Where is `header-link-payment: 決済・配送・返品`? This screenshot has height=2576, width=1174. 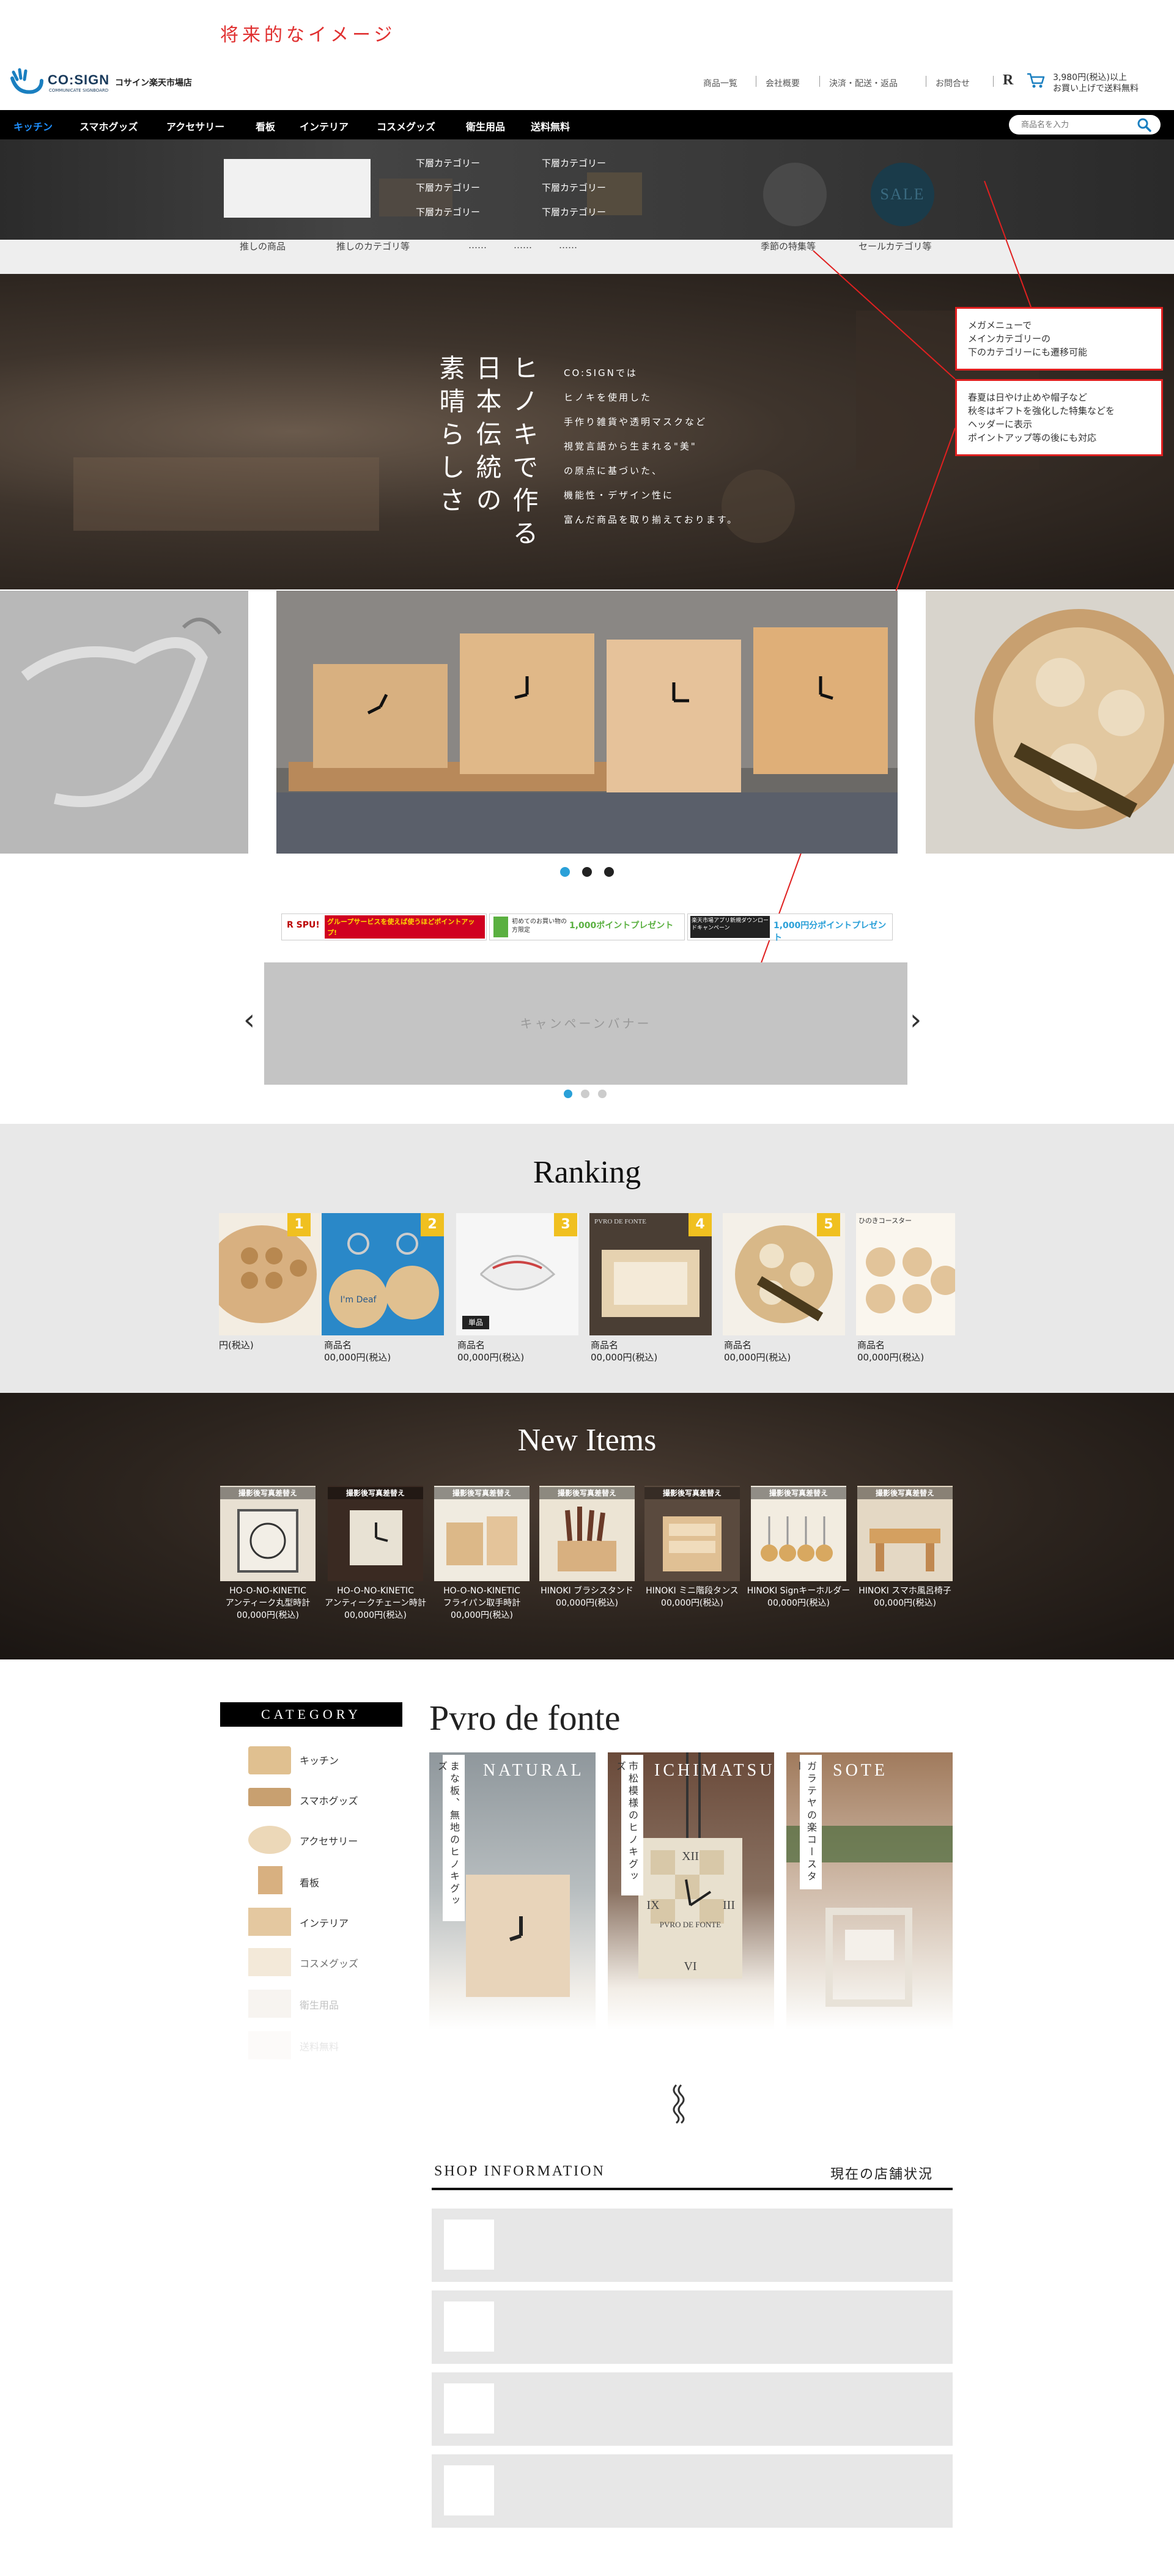
header-link-payment: 決済・配送・返品 is located at coordinates (863, 83).